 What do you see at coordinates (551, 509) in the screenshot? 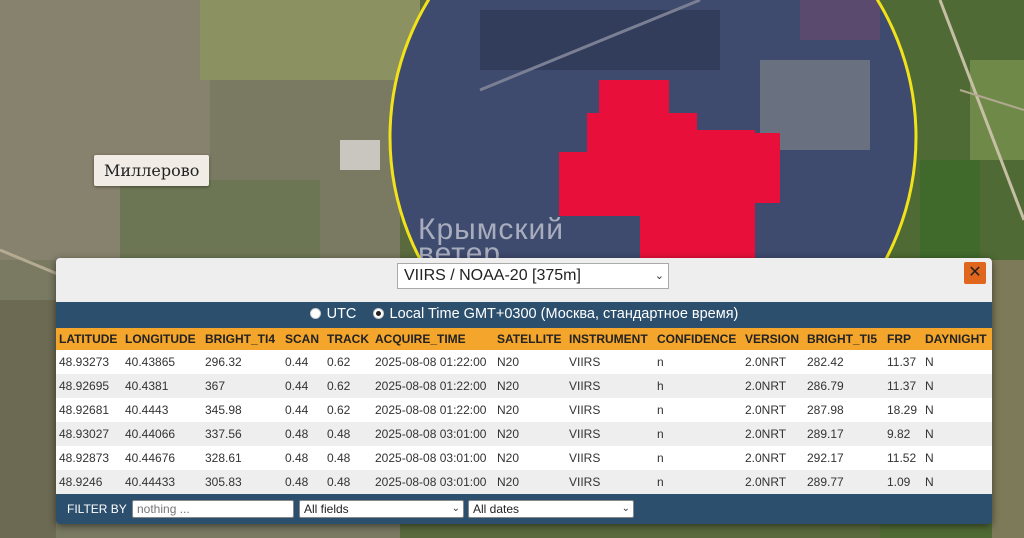
I see `dates-select: All dates ⌄` at bounding box center [551, 509].